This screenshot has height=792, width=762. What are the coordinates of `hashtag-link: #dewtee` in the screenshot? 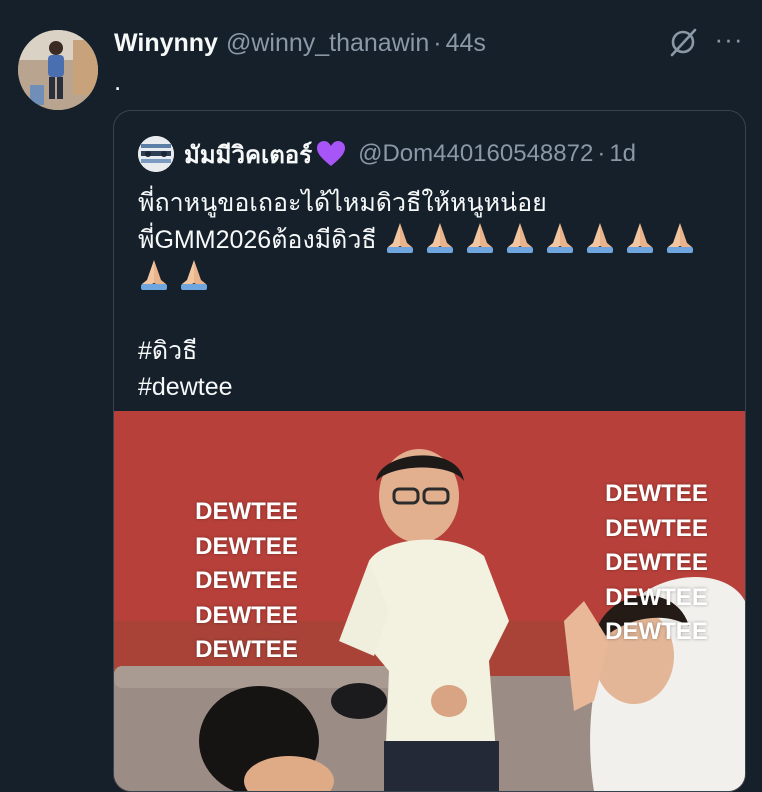 It's located at (433, 387).